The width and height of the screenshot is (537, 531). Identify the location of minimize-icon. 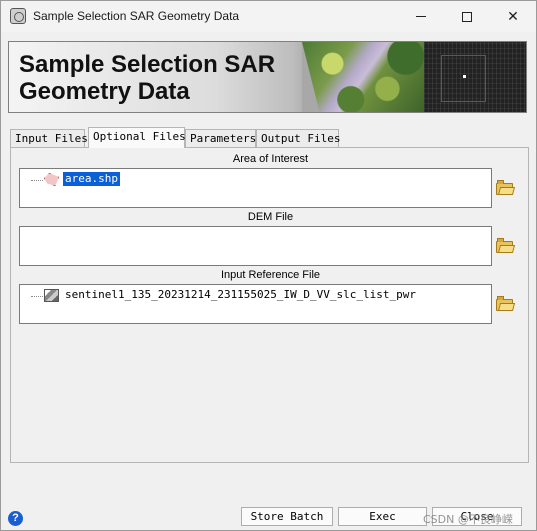
(421, 16).